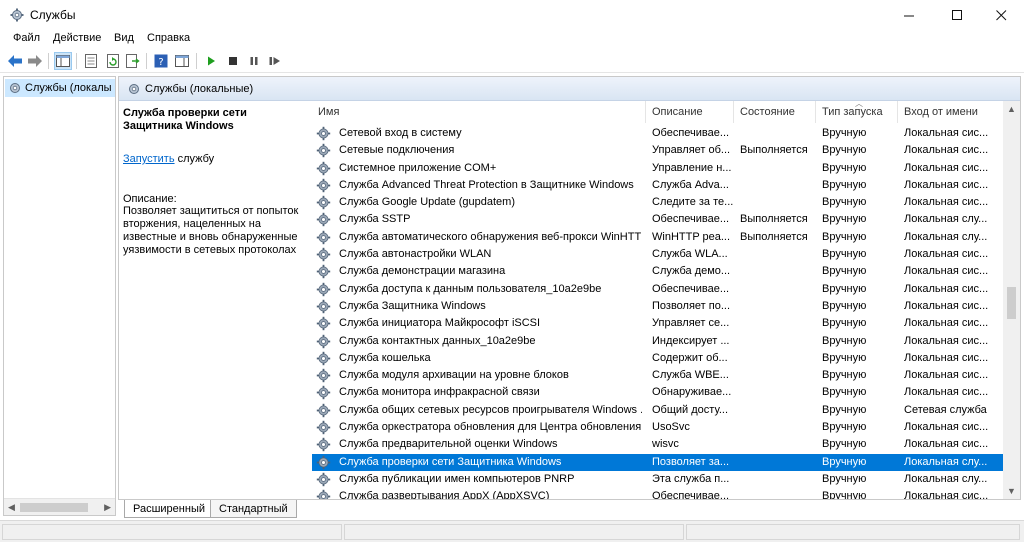 This screenshot has height=542, width=1024. I want to click on menu-bar: Файл Действие Вид Справка, so click(512, 39).